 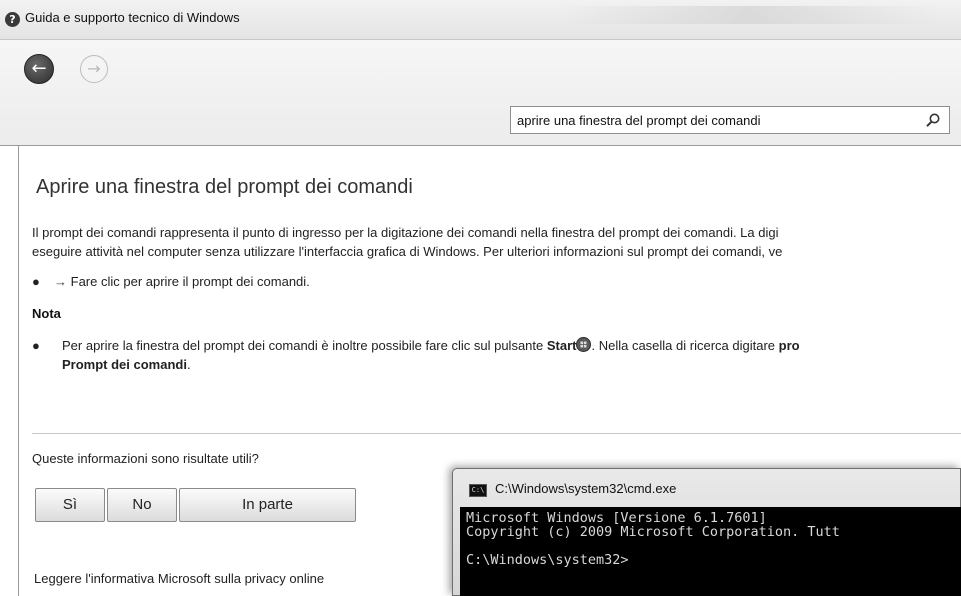 What do you see at coordinates (496, 433) in the screenshot?
I see `divider` at bounding box center [496, 433].